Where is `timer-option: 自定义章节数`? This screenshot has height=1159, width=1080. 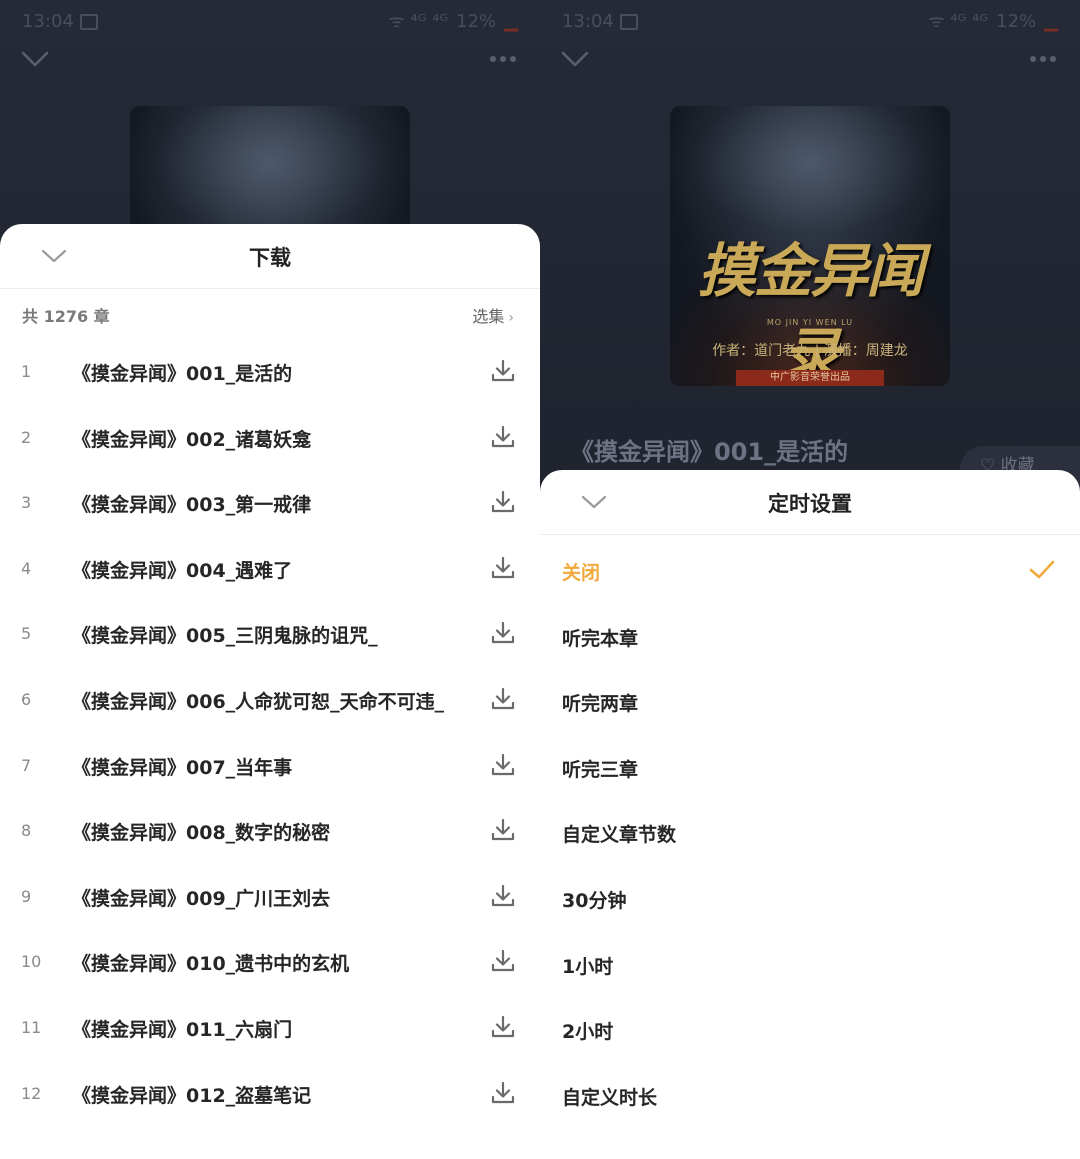 timer-option: 自定义章节数 is located at coordinates (810, 833).